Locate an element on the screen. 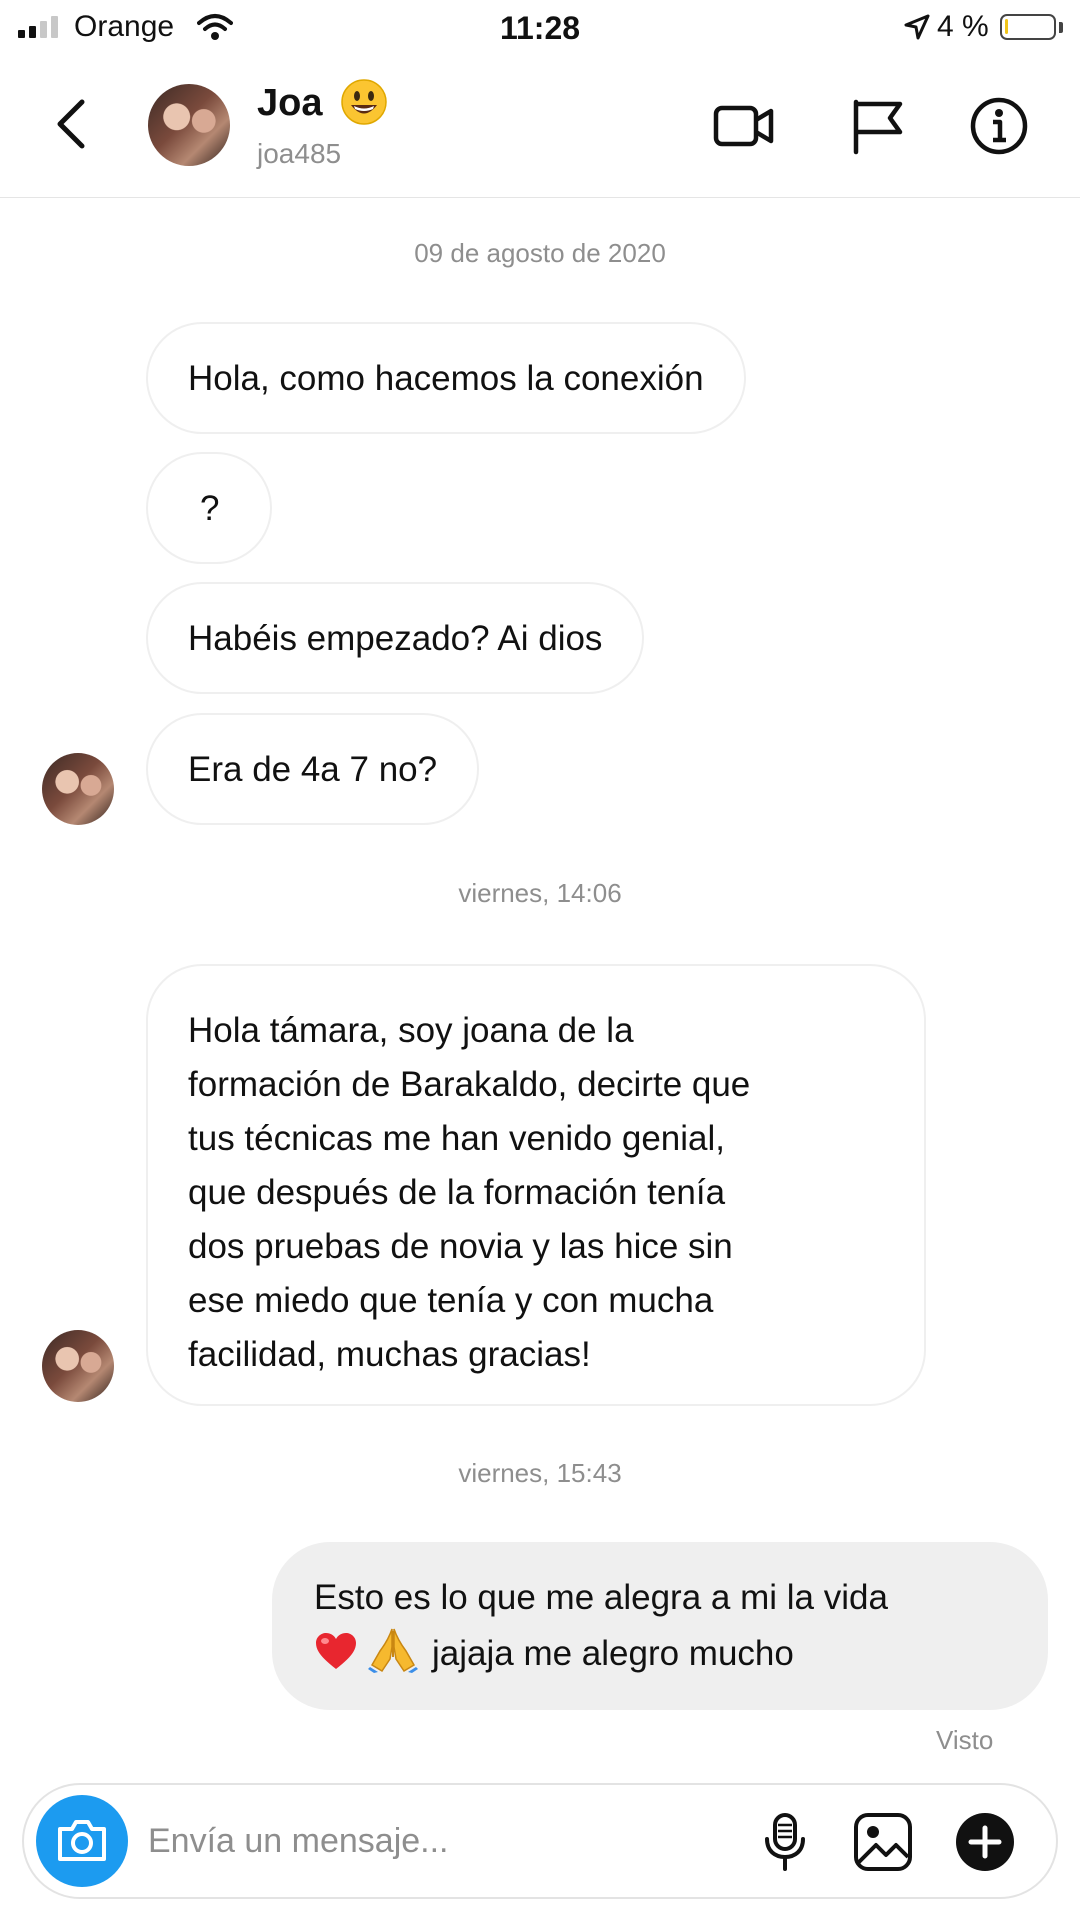 This screenshot has width=1080, height=1920. microphone-icon is located at coordinates (785, 1842).